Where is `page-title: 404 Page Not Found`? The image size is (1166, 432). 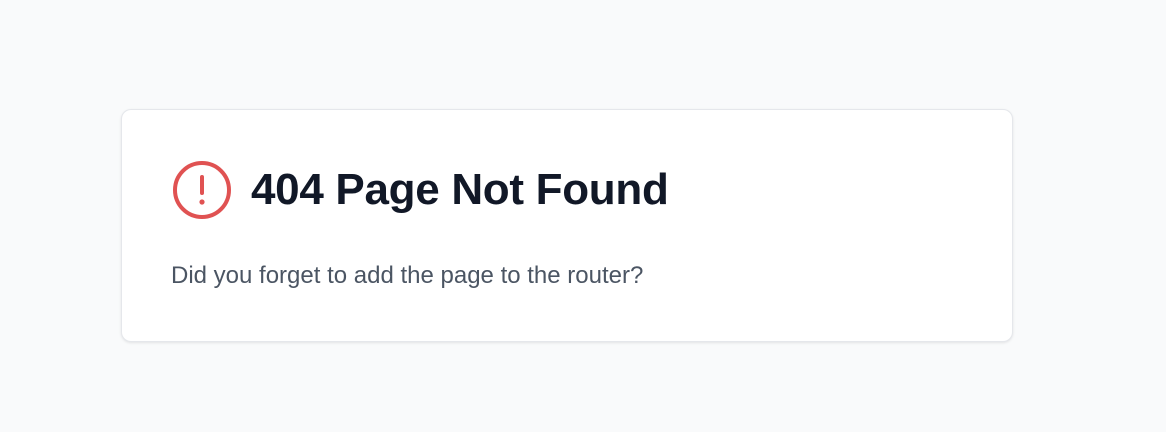
page-title: 404 Page Not Found is located at coordinates (460, 189).